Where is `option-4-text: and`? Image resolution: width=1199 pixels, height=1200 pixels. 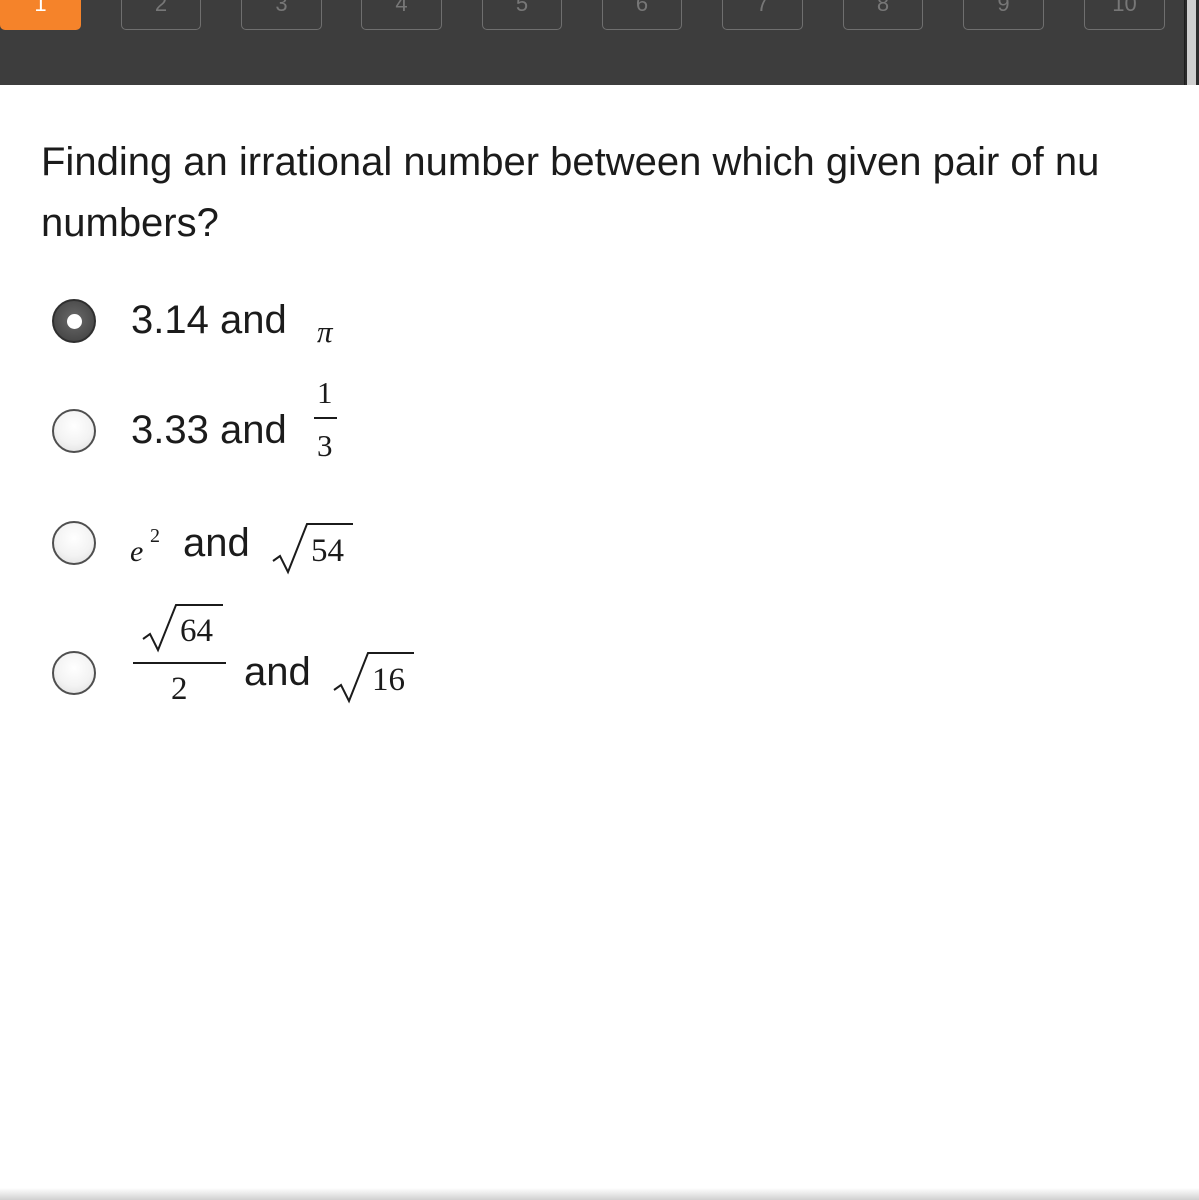
option-4-text: and is located at coordinates (277, 672).